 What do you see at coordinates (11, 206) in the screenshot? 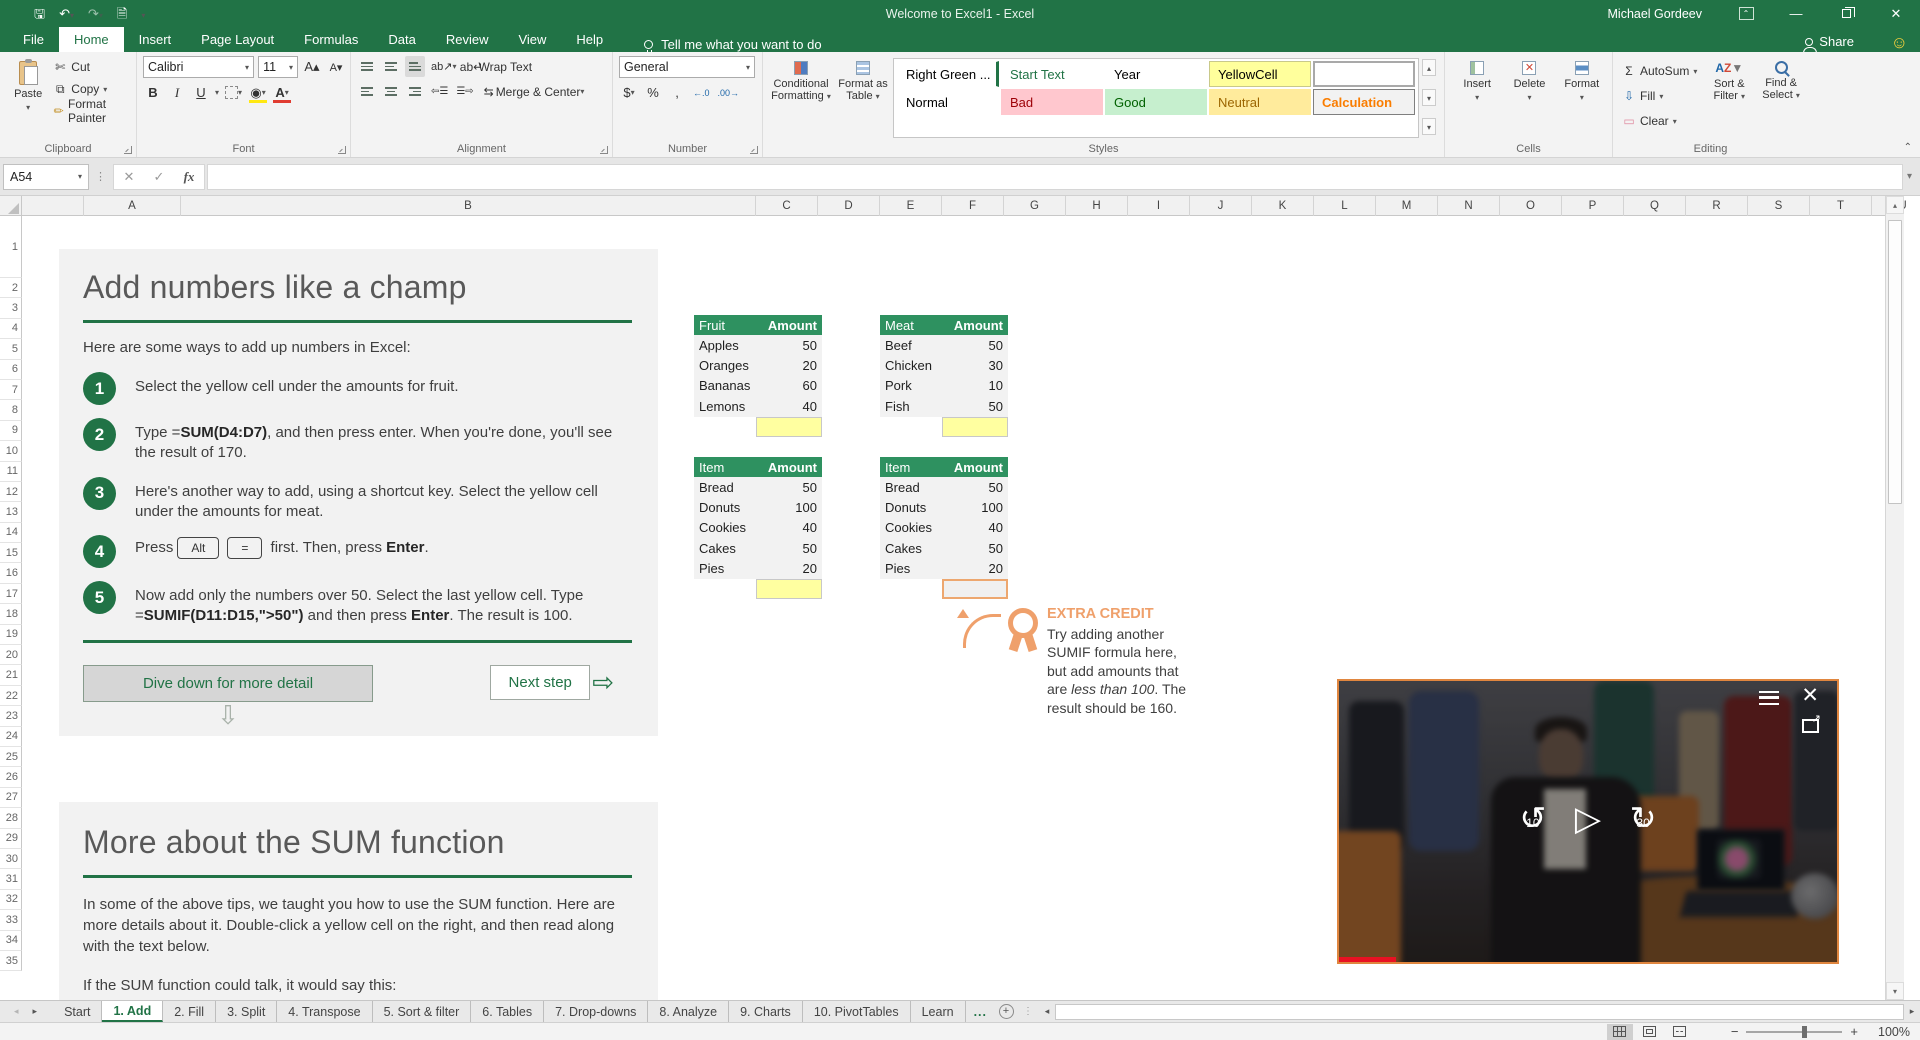
I see `select-all-corner` at bounding box center [11, 206].